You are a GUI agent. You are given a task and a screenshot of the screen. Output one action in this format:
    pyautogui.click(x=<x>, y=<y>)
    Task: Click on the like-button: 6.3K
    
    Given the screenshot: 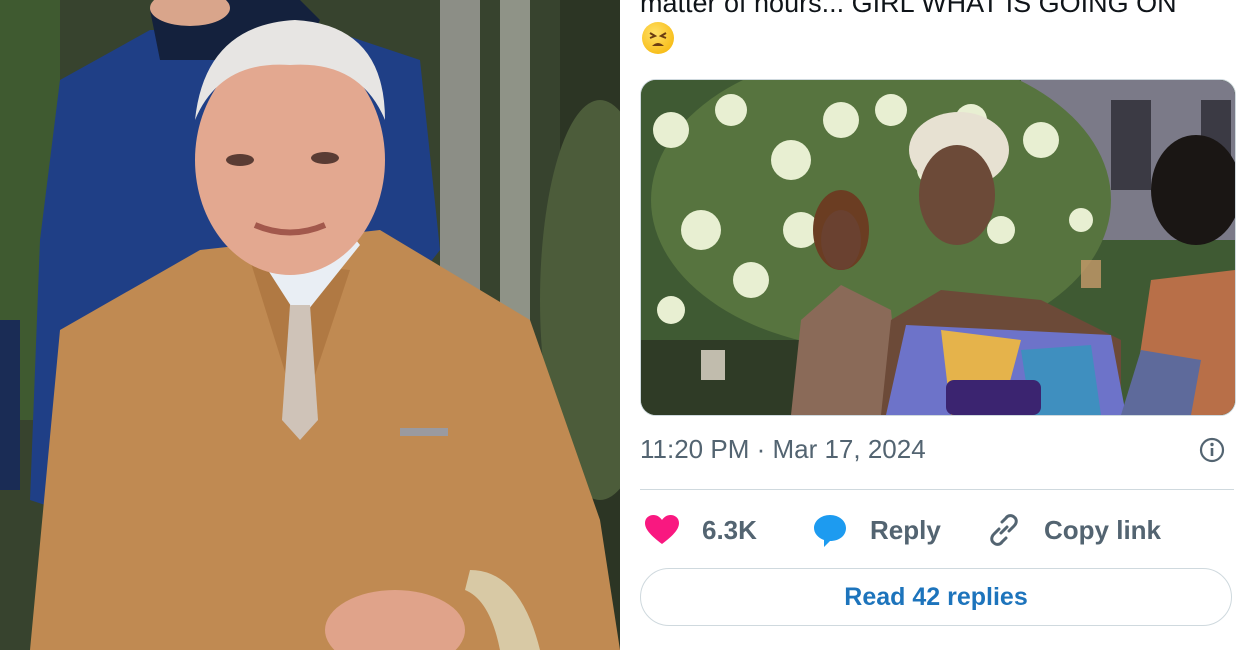 What is the action you would take?
    pyautogui.click(x=700, y=530)
    